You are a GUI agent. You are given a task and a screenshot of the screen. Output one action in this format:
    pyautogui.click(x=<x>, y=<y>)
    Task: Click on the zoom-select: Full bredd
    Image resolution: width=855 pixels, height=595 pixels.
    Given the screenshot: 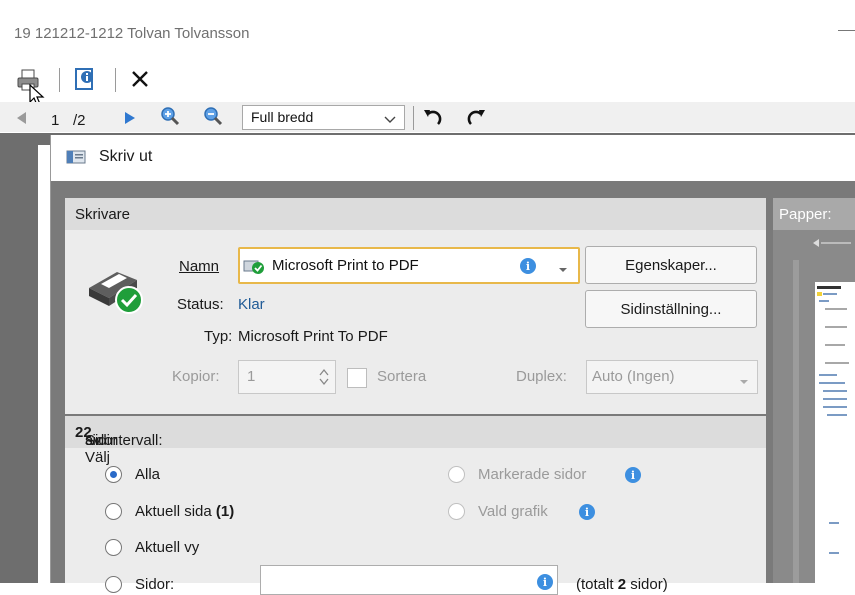 What is the action you would take?
    pyautogui.click(x=323, y=117)
    